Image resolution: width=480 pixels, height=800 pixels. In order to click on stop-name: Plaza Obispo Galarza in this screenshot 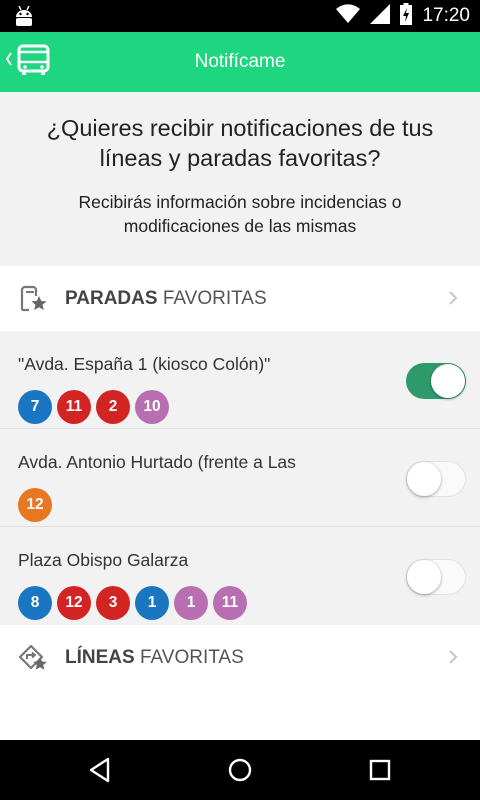, I will do `click(103, 560)`.